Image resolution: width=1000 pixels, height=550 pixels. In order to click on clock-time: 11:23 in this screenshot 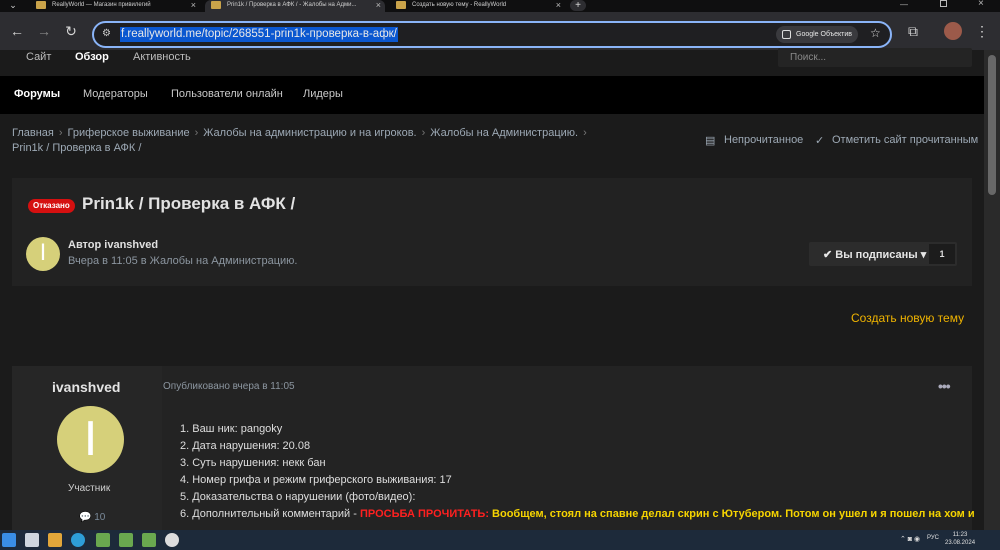, I will do `click(960, 535)`.